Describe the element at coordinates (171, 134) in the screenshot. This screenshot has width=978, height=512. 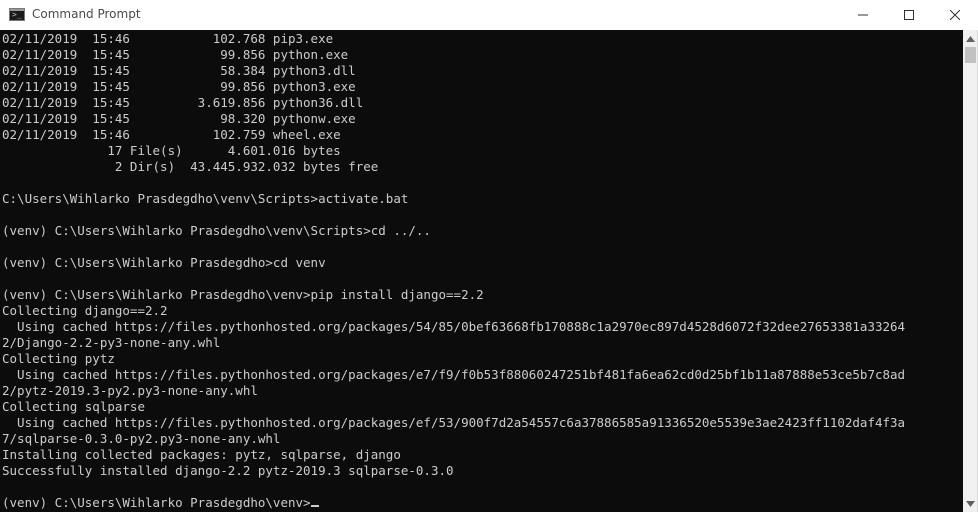
I see `console-line: 02/11/2019 15:46 102.759 wheel.exe` at that location.